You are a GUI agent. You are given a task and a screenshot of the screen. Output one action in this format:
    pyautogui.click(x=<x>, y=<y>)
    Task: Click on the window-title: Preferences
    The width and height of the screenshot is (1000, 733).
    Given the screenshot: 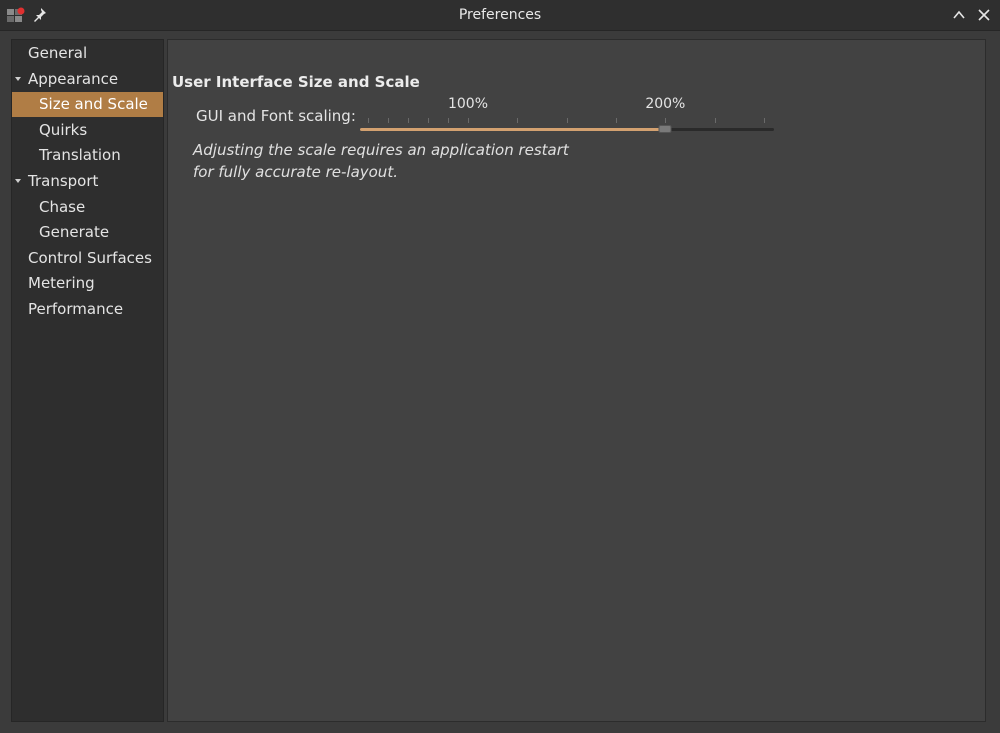 What is the action you would take?
    pyautogui.click(x=500, y=15)
    